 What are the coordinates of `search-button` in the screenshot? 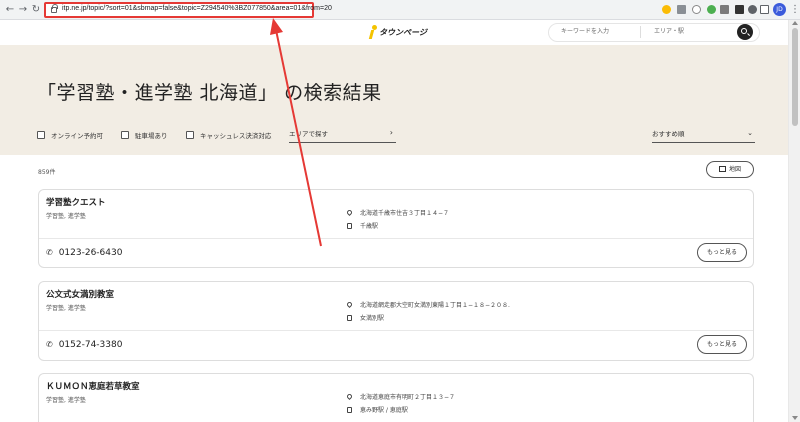 It's located at (745, 32).